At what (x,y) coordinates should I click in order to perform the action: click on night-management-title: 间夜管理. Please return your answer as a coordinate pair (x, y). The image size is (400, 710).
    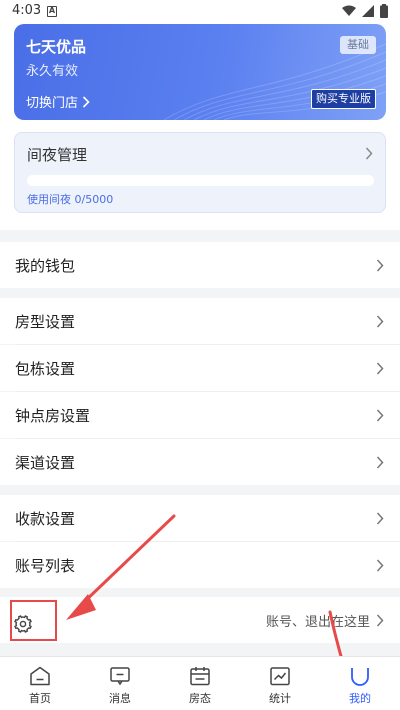
    Looking at the image, I should click on (57, 155).